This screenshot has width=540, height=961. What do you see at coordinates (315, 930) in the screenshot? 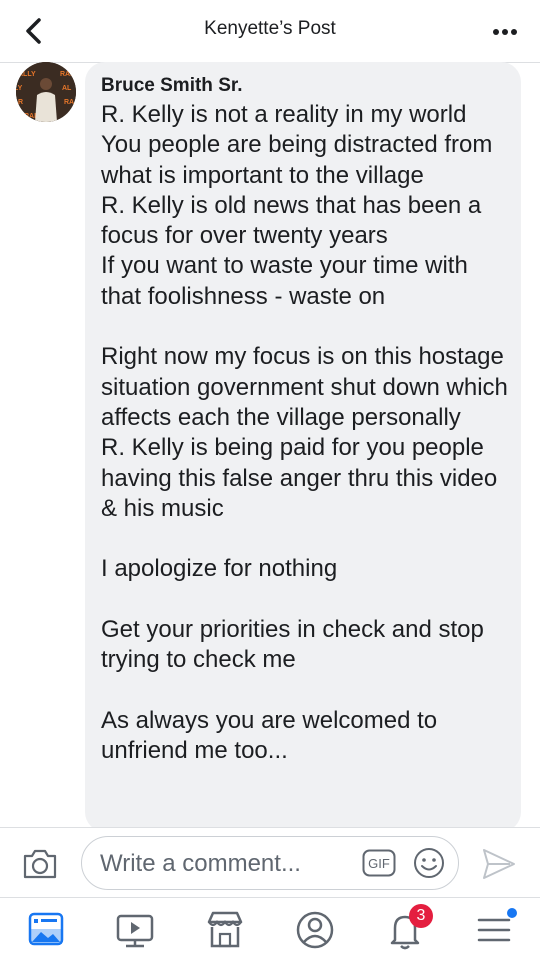
I see `profile-icon` at bounding box center [315, 930].